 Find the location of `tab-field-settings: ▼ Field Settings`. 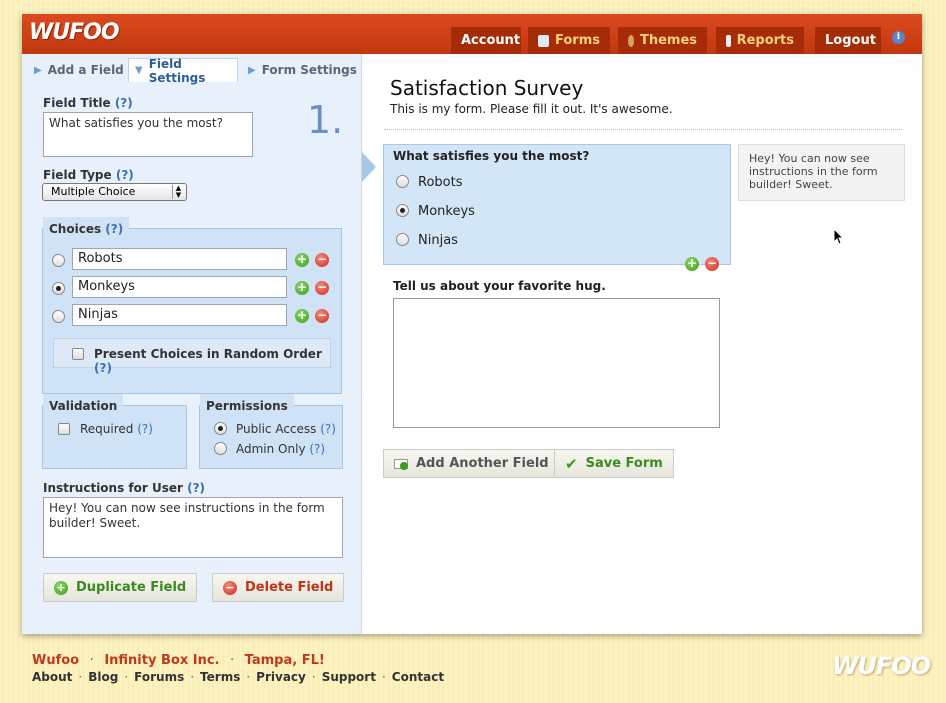

tab-field-settings: ▼ Field Settings is located at coordinates (183, 70).